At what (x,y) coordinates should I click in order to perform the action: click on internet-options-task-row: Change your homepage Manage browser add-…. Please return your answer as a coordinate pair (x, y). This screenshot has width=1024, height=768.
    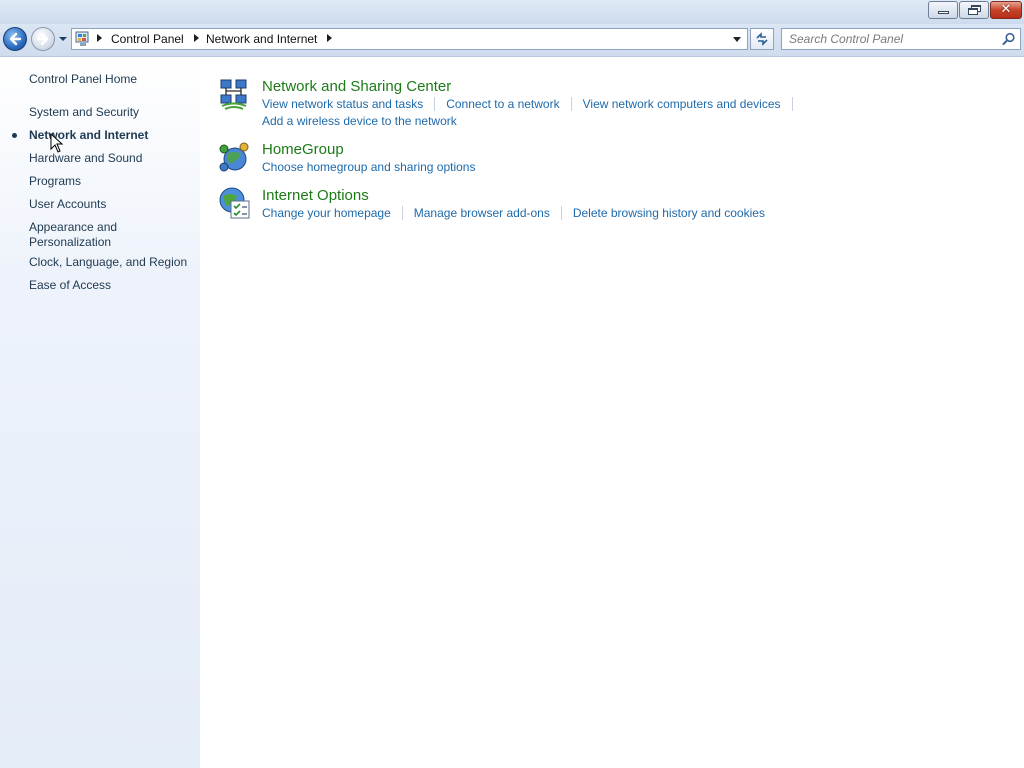
    Looking at the image, I should click on (513, 213).